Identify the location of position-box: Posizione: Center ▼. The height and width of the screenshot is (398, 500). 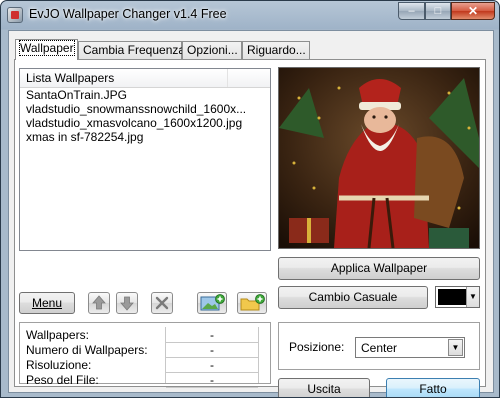
(379, 346).